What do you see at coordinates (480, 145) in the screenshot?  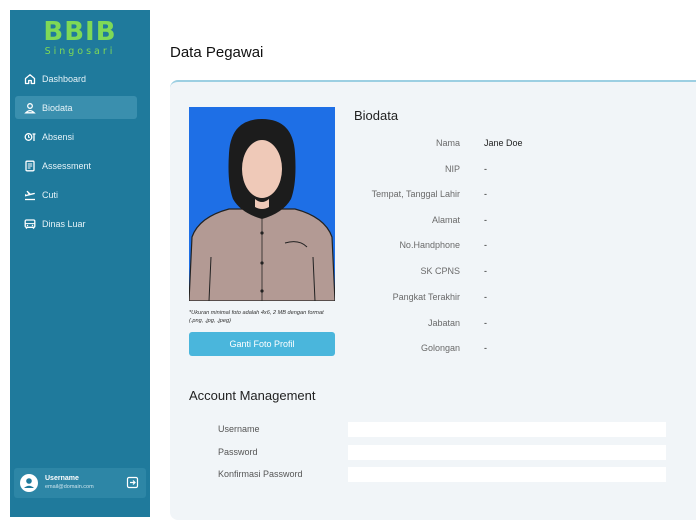 I see `biodata-row-nama: Nama Jane Doe` at bounding box center [480, 145].